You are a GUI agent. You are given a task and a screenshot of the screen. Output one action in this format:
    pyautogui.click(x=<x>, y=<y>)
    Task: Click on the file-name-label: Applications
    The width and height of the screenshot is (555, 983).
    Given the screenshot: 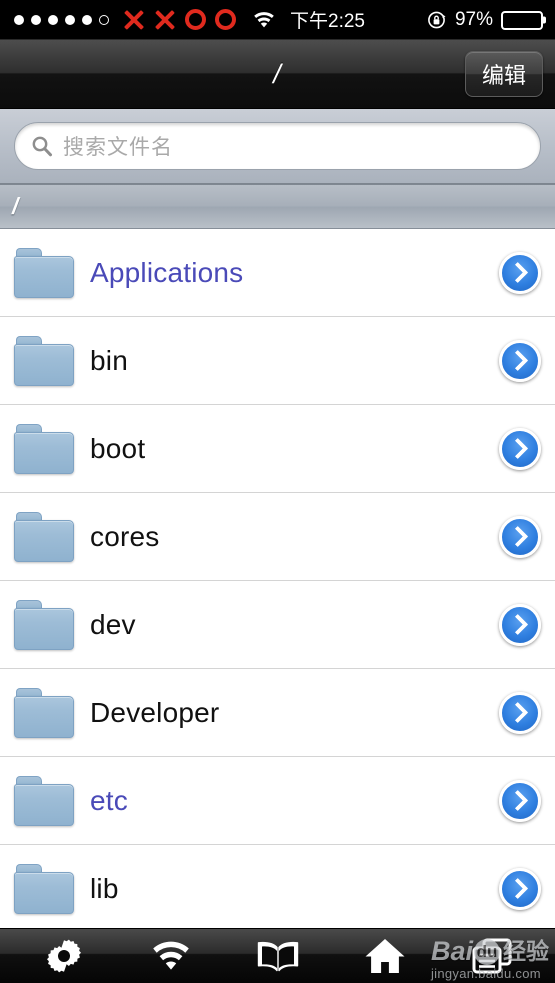 What is the action you would take?
    pyautogui.click(x=167, y=272)
    